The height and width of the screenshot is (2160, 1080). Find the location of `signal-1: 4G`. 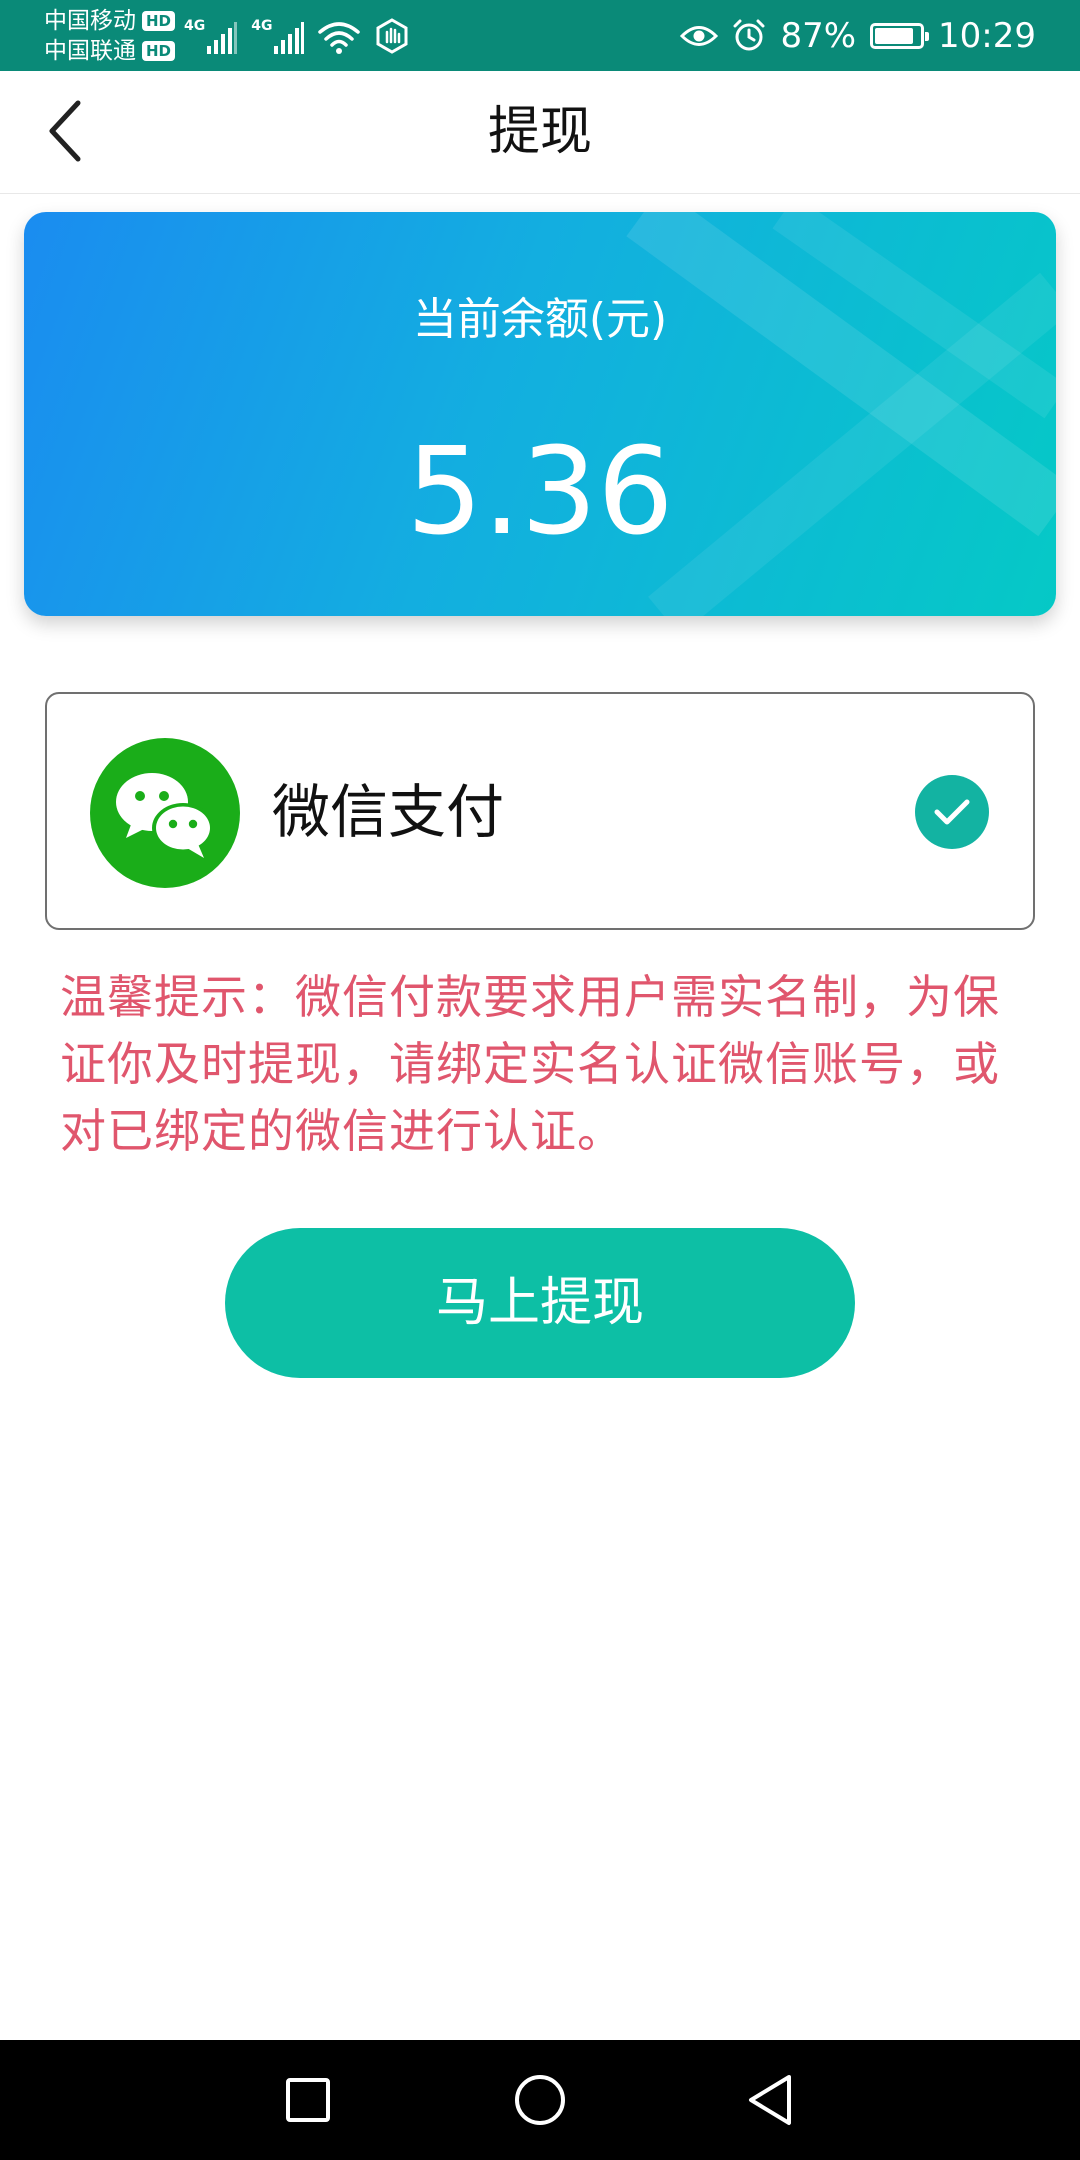

signal-1: 4G is located at coordinates (211, 34).